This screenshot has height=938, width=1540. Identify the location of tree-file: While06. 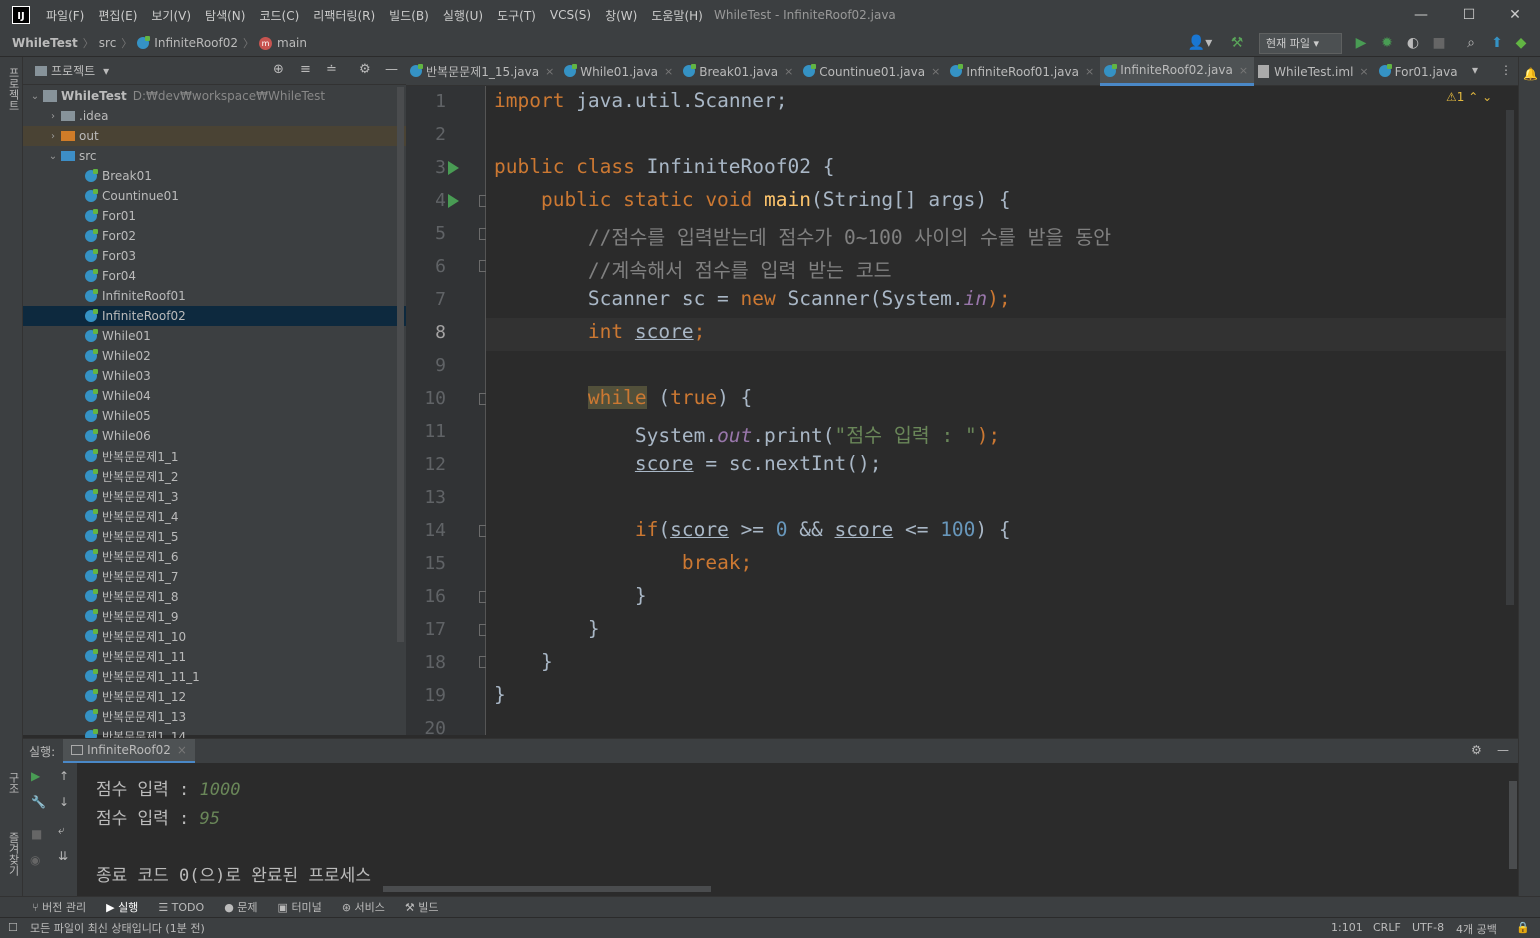
(214, 436).